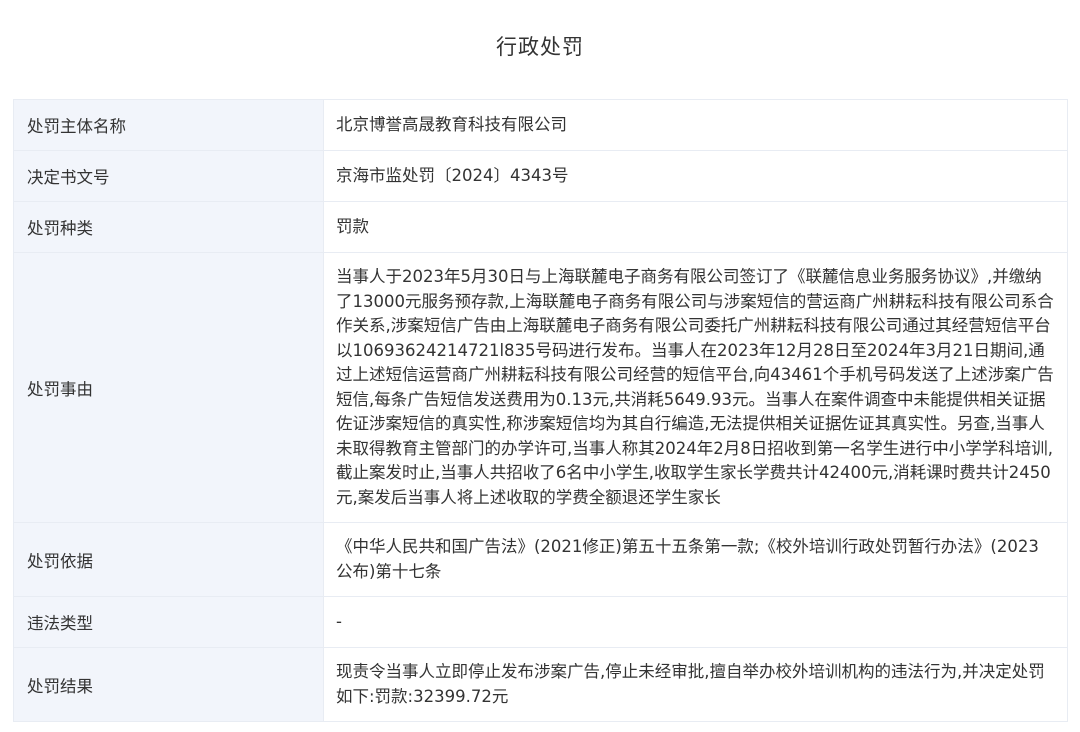 This screenshot has height=732, width=1080. I want to click on table-row-decision-number: 决定书文号 京海市监处罚〔2024〕4343号, so click(540, 176).